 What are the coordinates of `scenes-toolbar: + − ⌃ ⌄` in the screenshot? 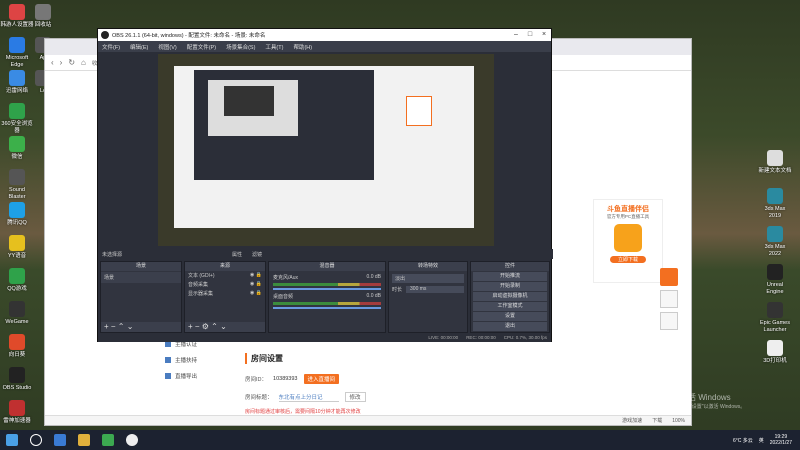 It's located at (141, 327).